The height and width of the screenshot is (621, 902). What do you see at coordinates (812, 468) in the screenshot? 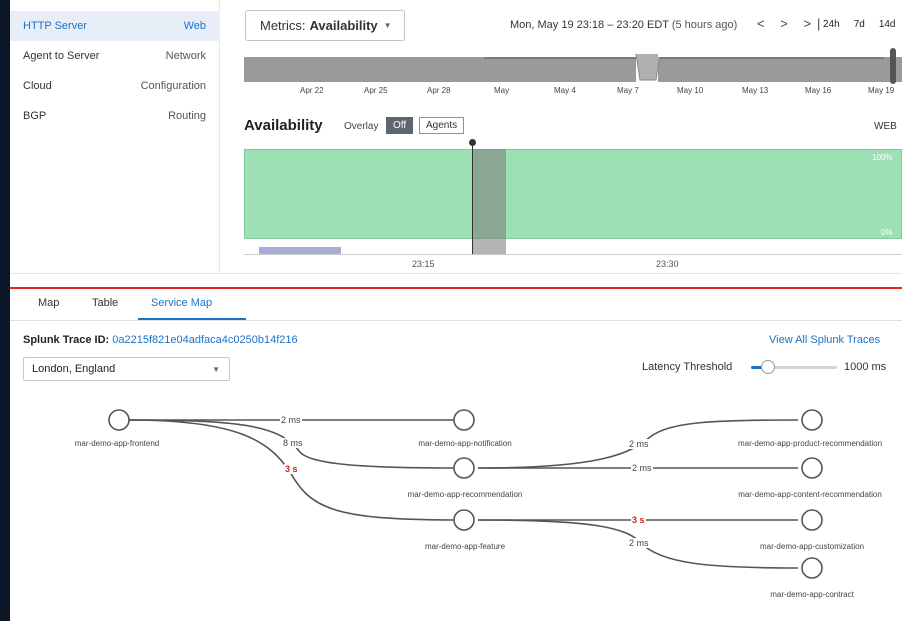
I see `node-content-circle` at bounding box center [812, 468].